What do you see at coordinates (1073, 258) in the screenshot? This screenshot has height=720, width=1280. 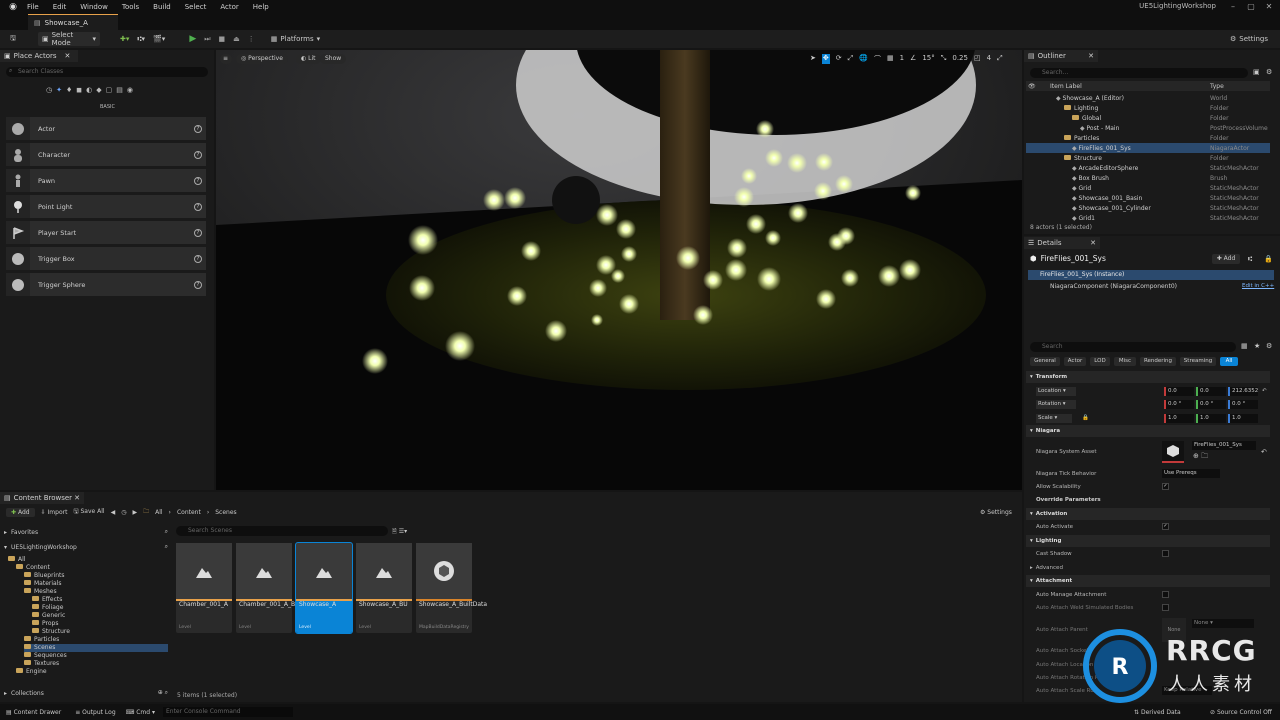 I see `details-actor-name: FireFlies_001_Sys` at bounding box center [1073, 258].